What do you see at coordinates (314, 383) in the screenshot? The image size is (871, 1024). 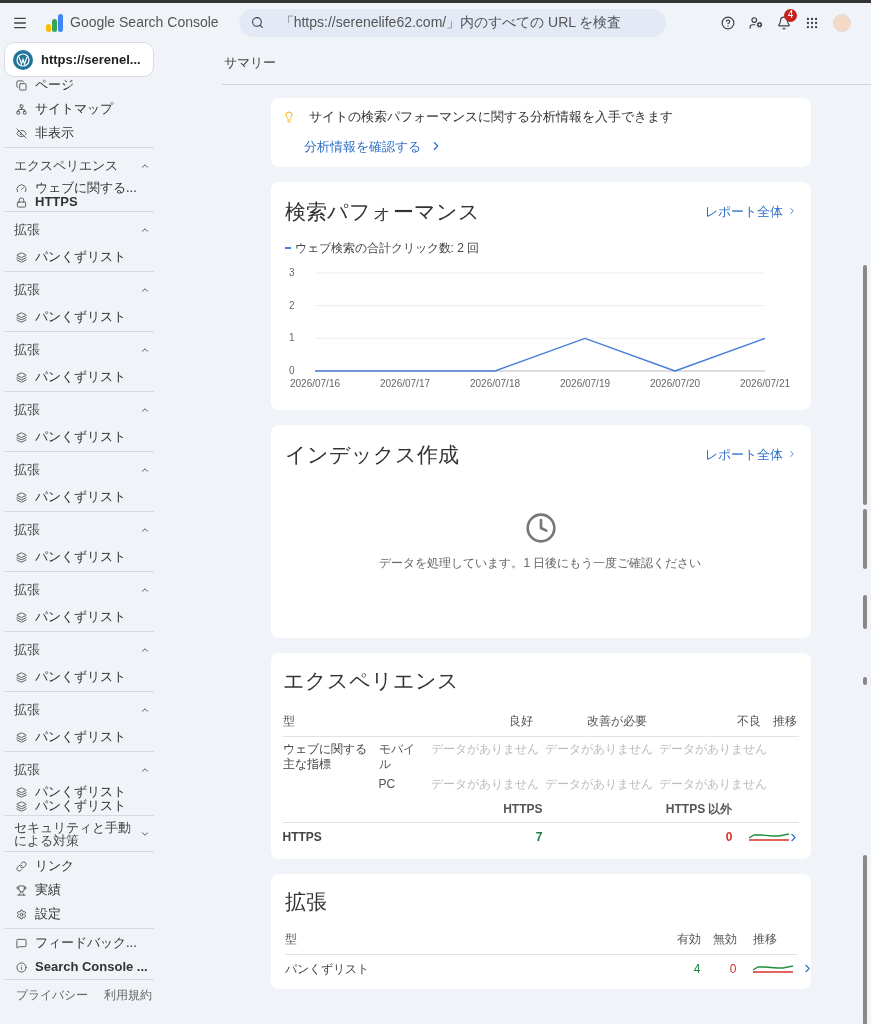 I see `x-tick-label: 2026/07/16` at bounding box center [314, 383].